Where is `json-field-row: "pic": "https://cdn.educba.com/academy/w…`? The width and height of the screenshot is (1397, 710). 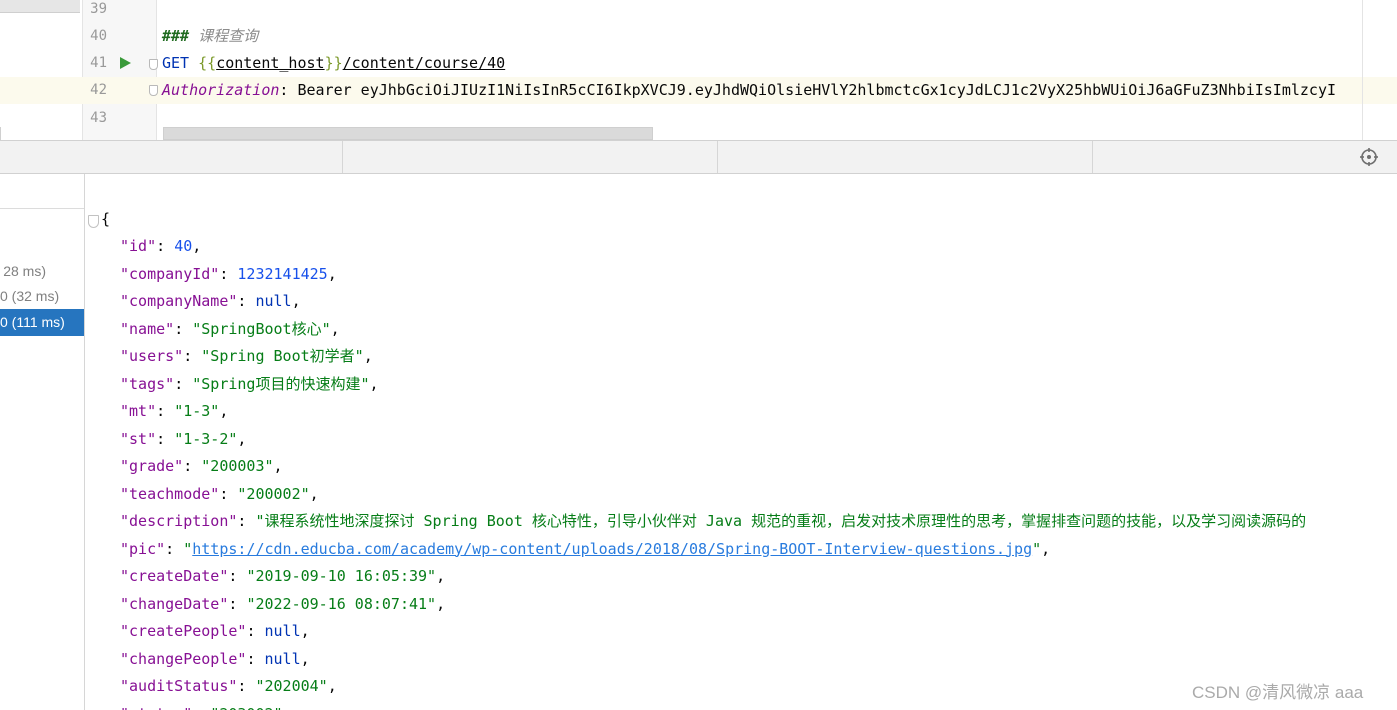
json-field-row: "pic": "https://cdn.educba.com/academy/w… is located at coordinates (585, 549).